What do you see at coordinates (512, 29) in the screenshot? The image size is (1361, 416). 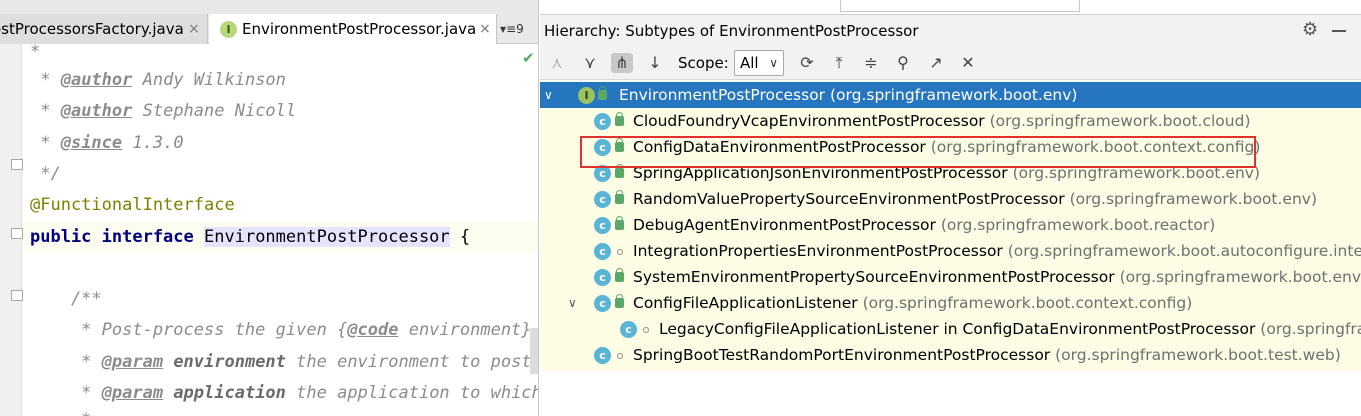 I see `tab-overflow-menu: ▾≡9` at bounding box center [512, 29].